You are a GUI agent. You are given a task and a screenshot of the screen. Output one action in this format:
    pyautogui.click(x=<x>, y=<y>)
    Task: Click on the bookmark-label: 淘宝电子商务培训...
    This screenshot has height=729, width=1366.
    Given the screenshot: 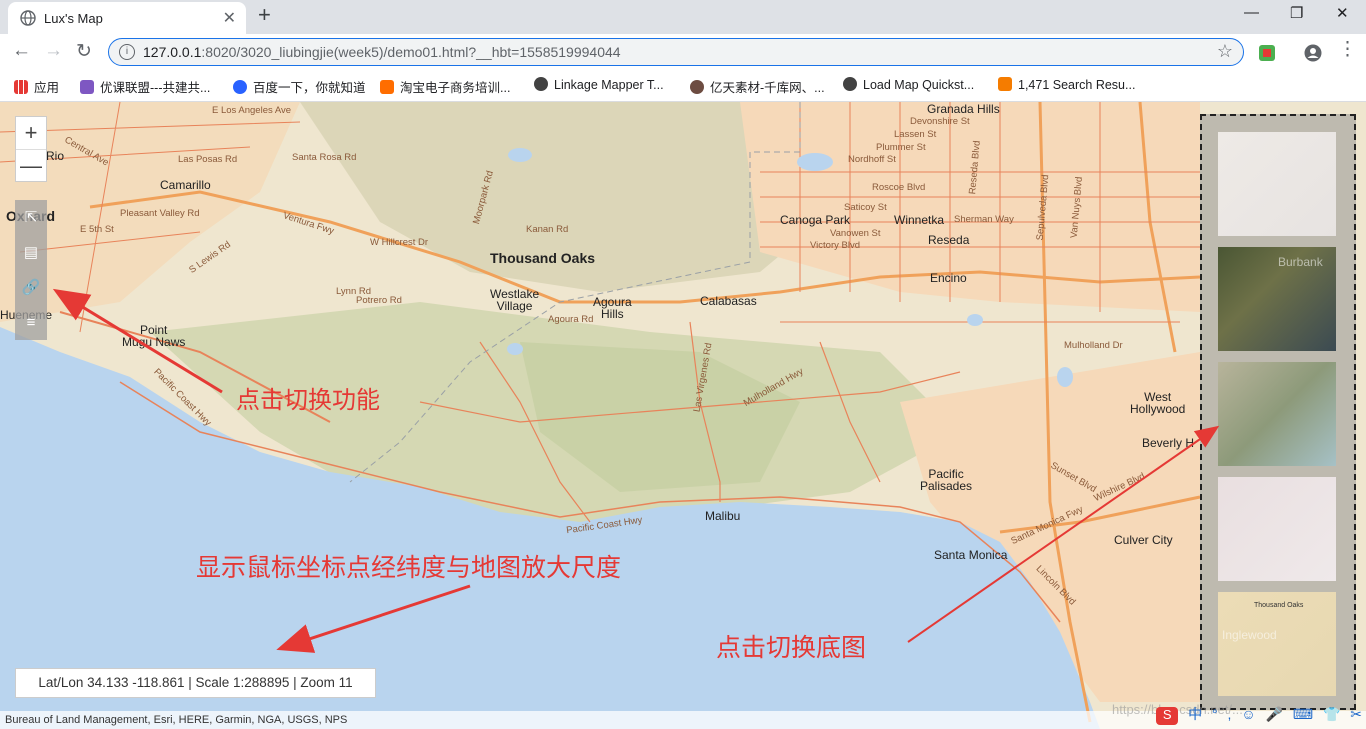 What is the action you would take?
    pyautogui.click(x=455, y=88)
    